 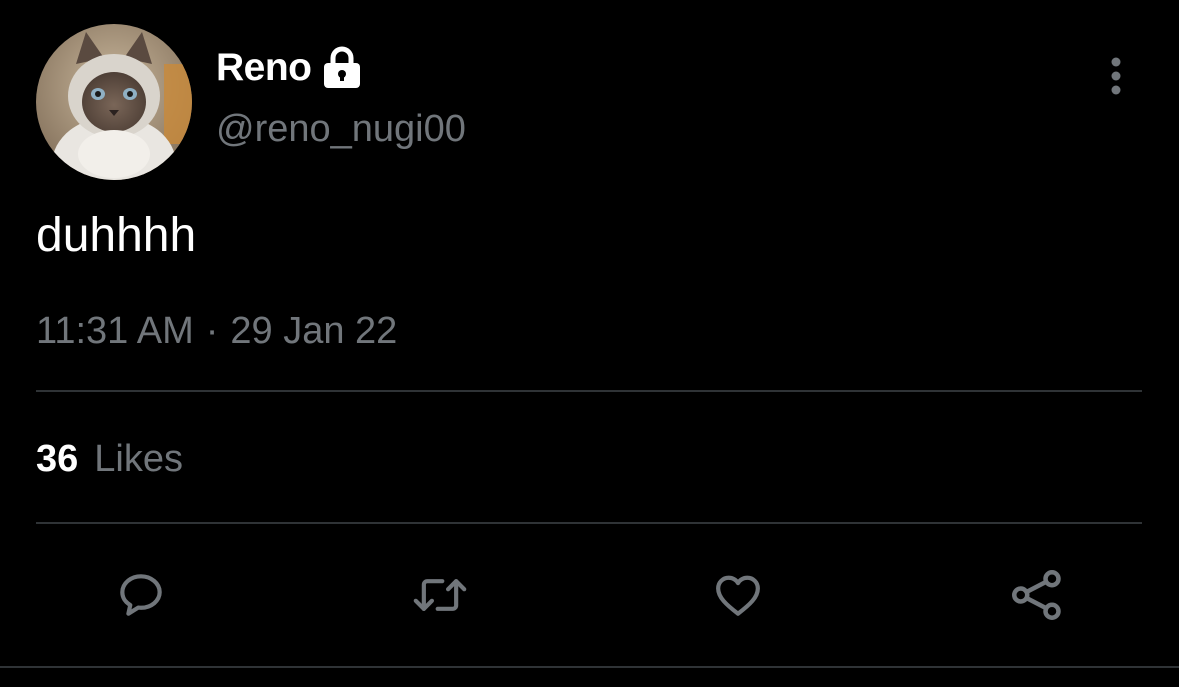 I want to click on tweet-date: 29 Jan 22, so click(x=313, y=331).